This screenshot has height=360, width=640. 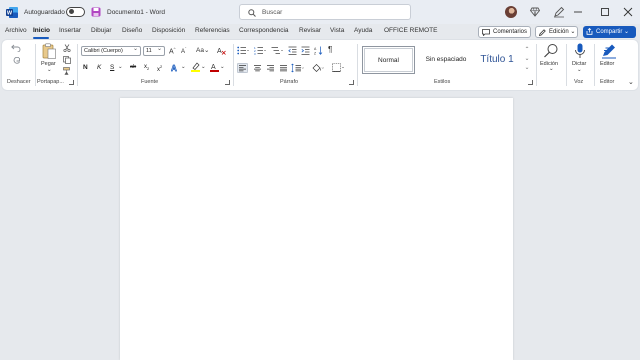 I want to click on search-box, so click(x=325, y=12).